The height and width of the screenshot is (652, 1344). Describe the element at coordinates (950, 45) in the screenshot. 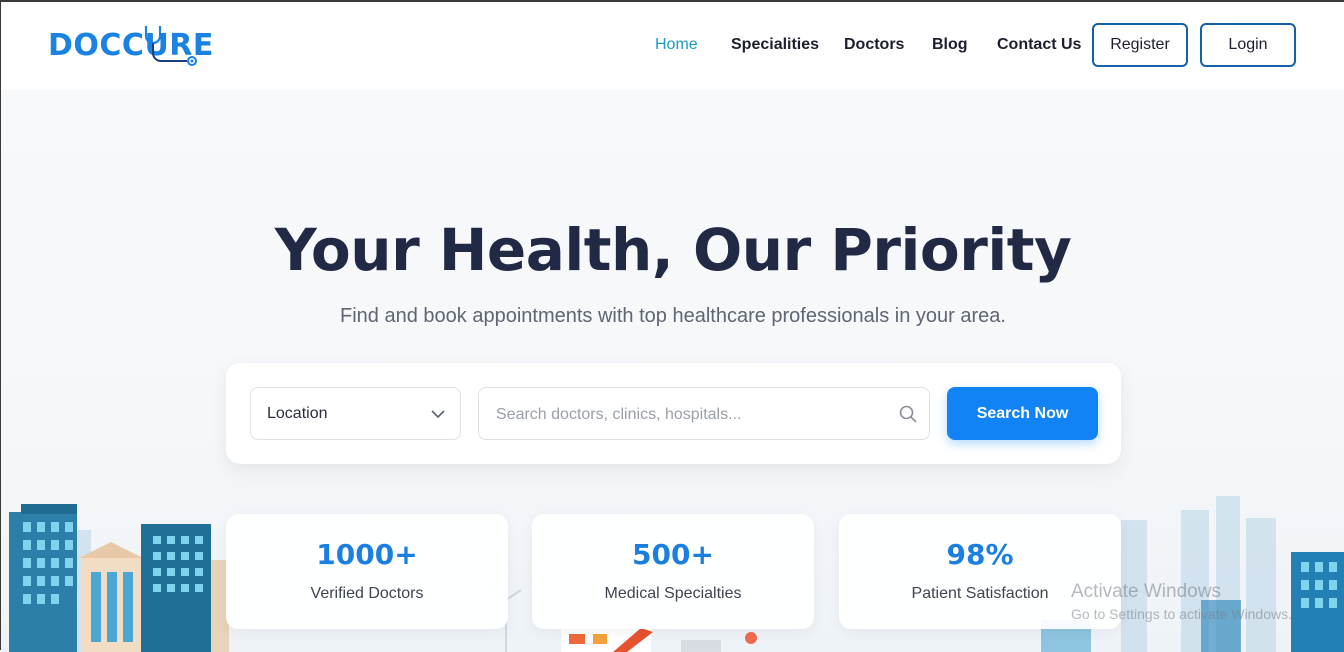

I see `nav-blog: Blog` at that location.